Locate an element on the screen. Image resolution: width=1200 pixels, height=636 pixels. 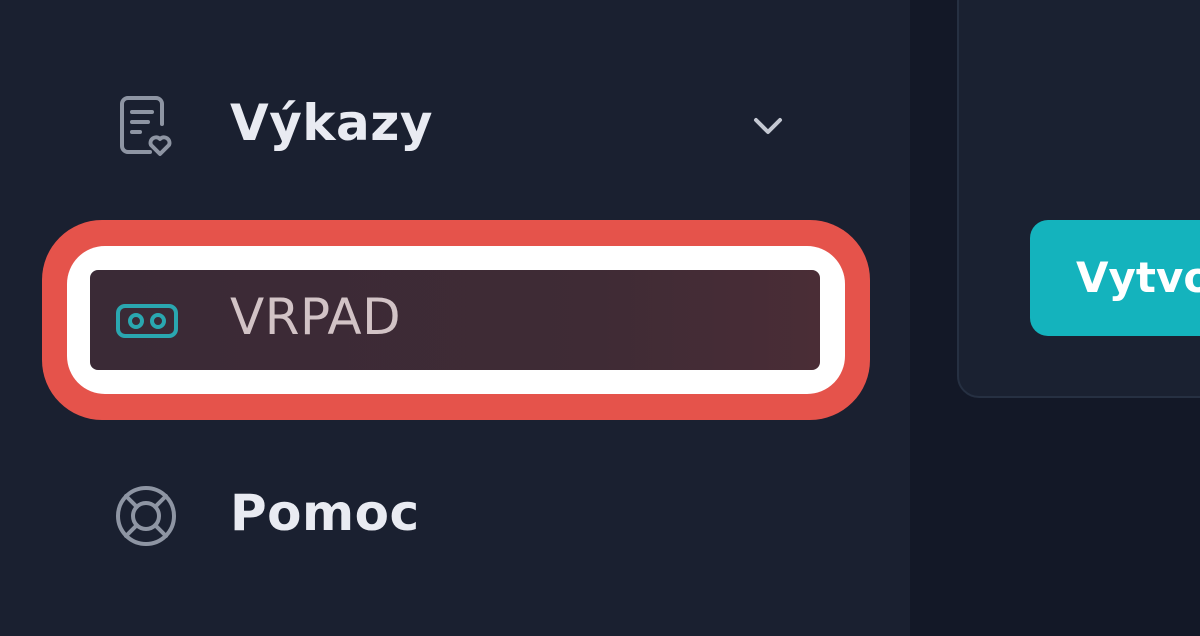
content-card is located at coordinates (1078, 199).